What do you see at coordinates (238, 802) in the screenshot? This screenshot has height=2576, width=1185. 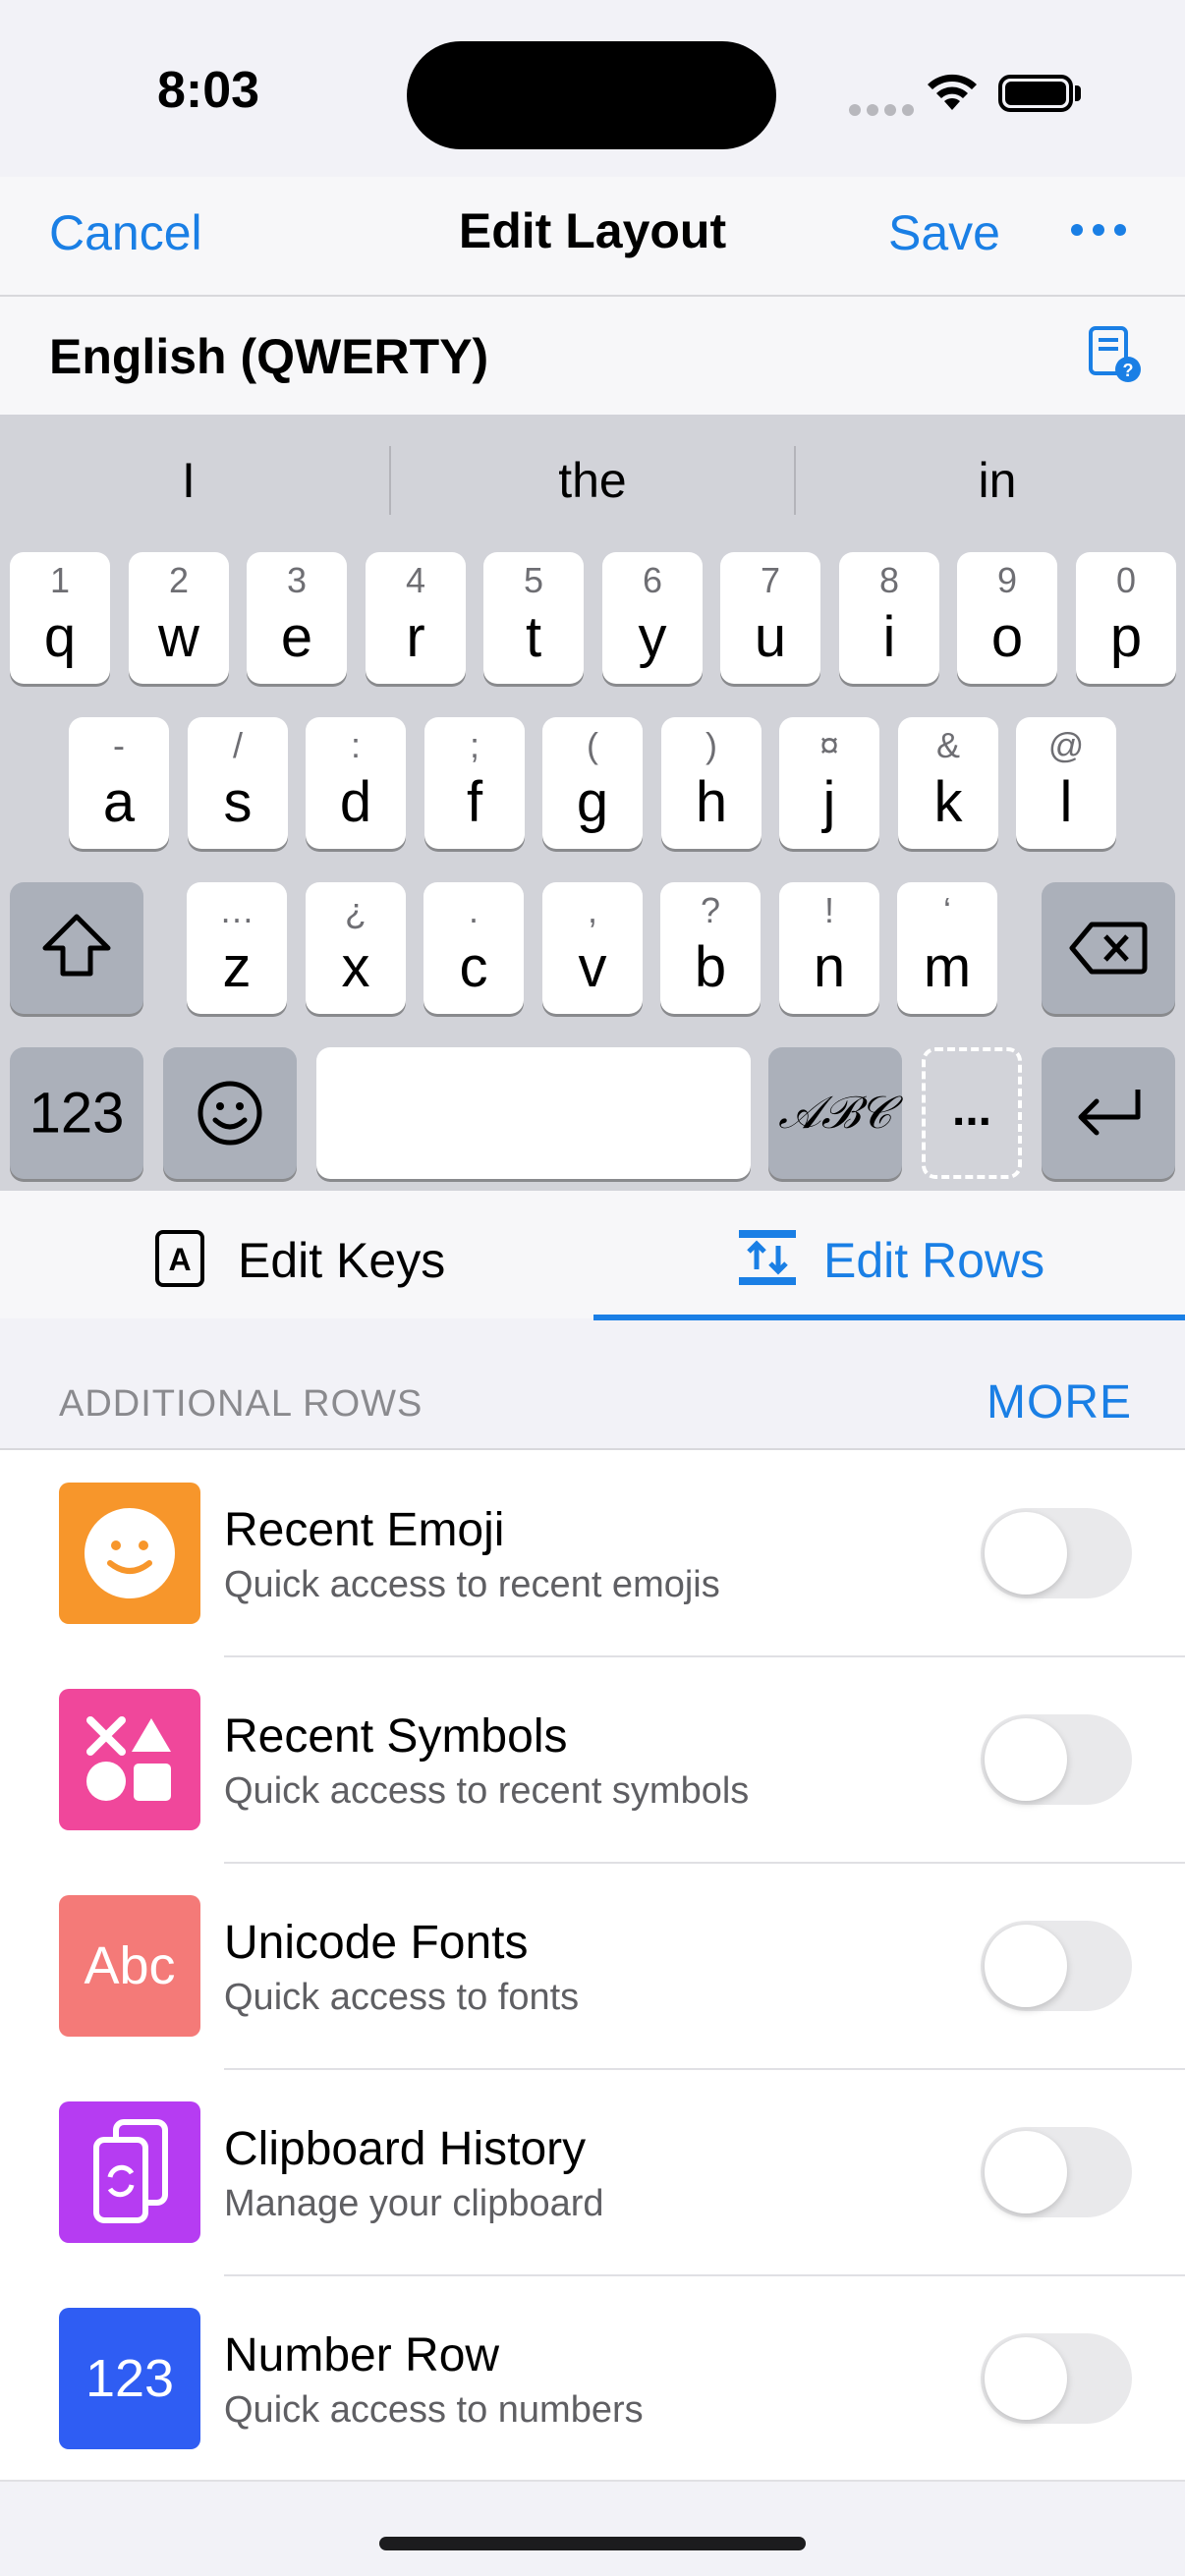 I see `key-label: s` at bounding box center [238, 802].